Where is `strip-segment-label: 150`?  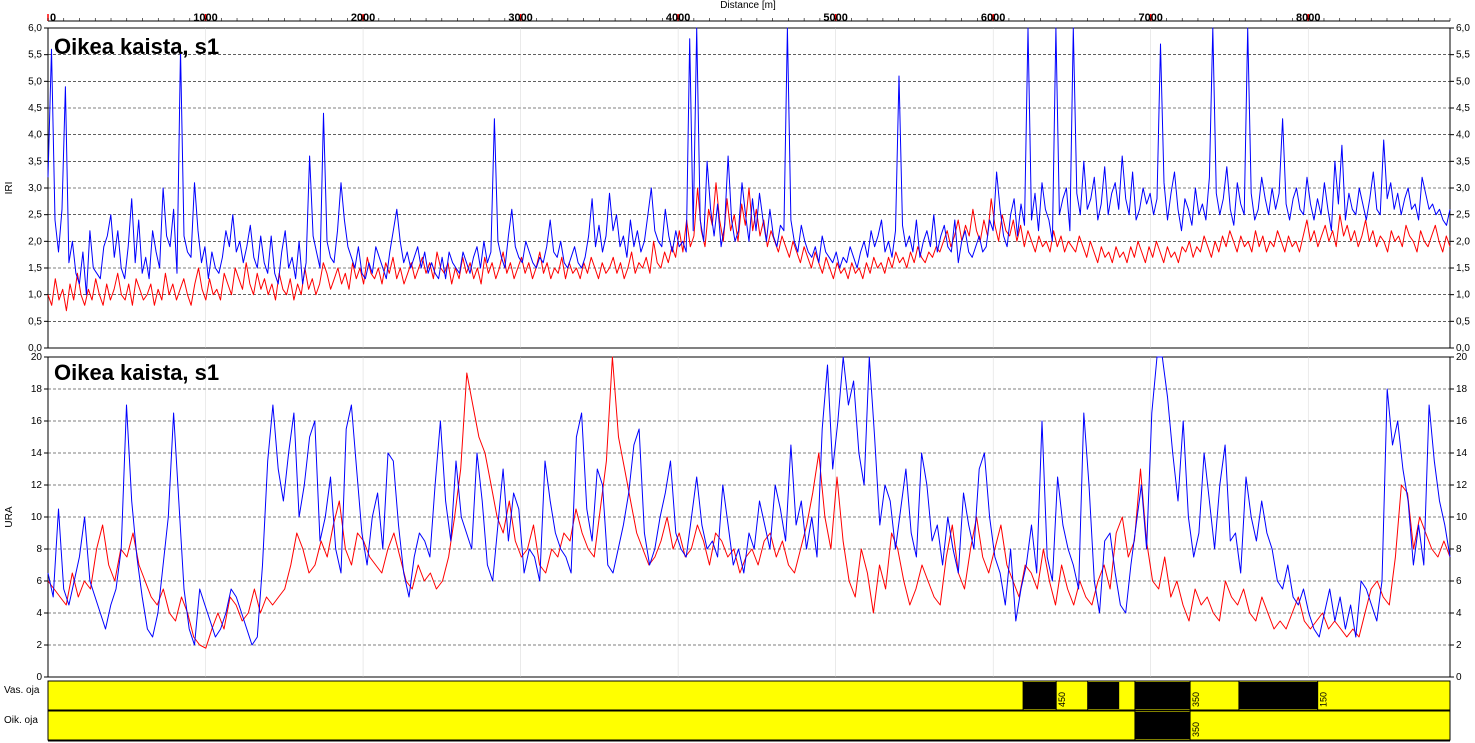 strip-segment-label: 150 is located at coordinates (1324, 699).